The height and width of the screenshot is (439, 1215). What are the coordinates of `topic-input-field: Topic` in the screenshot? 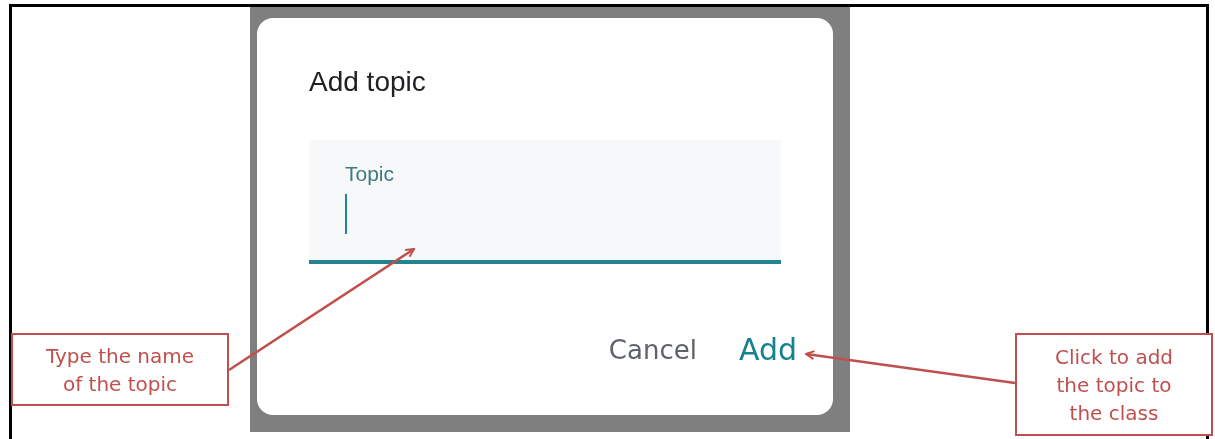 It's located at (545, 202).